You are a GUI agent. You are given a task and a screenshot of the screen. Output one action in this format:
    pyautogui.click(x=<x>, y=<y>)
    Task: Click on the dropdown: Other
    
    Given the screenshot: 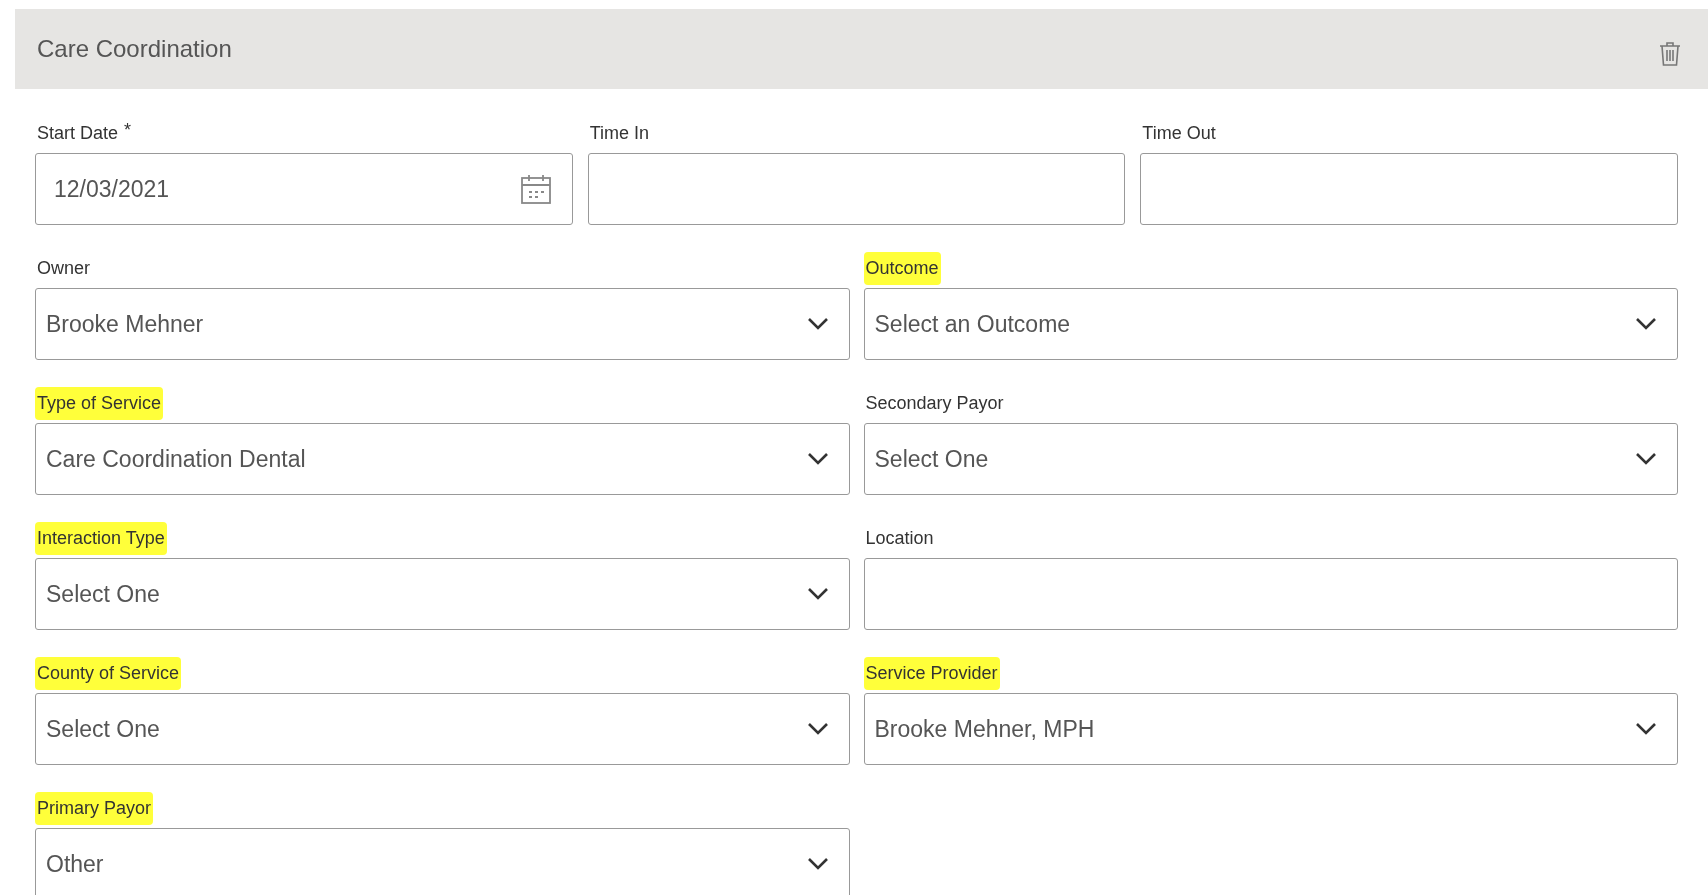 What is the action you would take?
    pyautogui.click(x=442, y=861)
    